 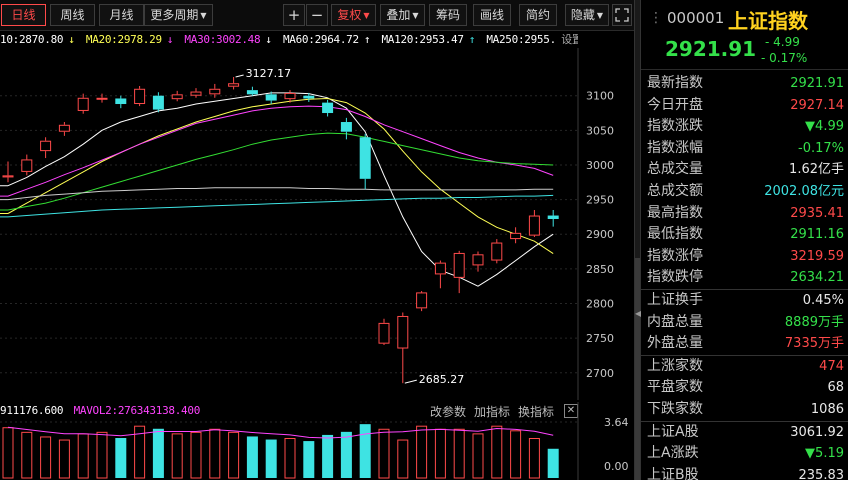 What do you see at coordinates (448, 15) in the screenshot?
I see `chips-button: 筹码` at bounding box center [448, 15].